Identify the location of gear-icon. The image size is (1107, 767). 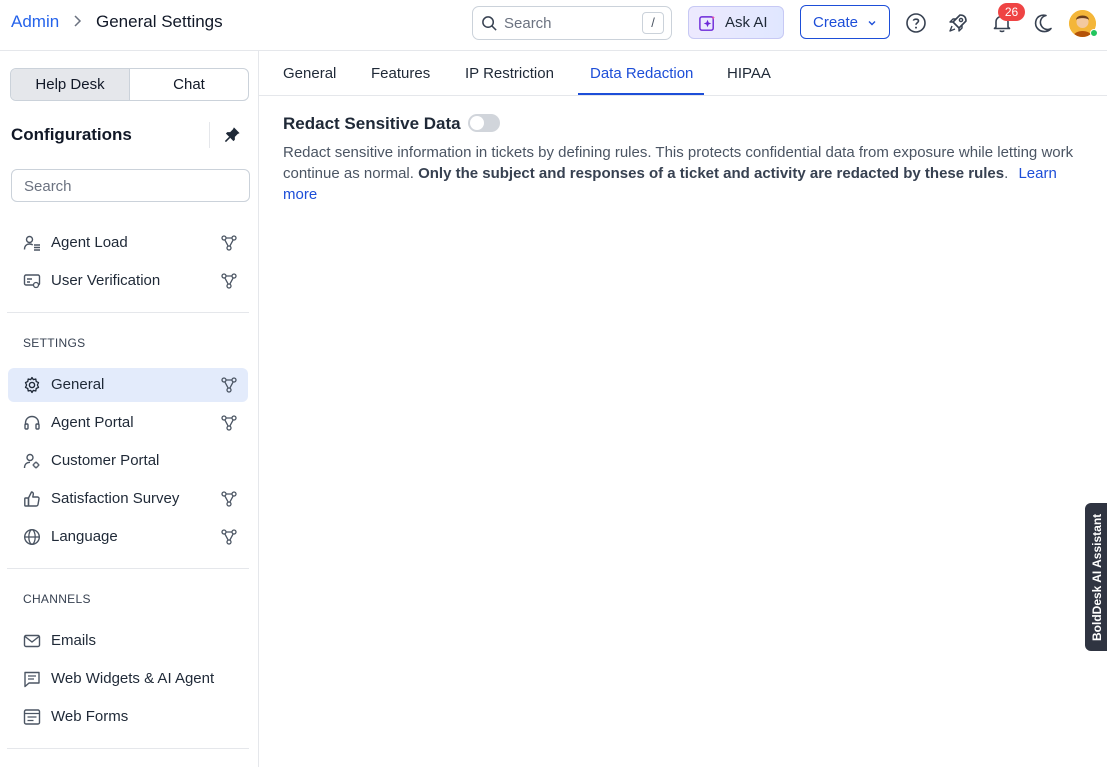
(32, 385).